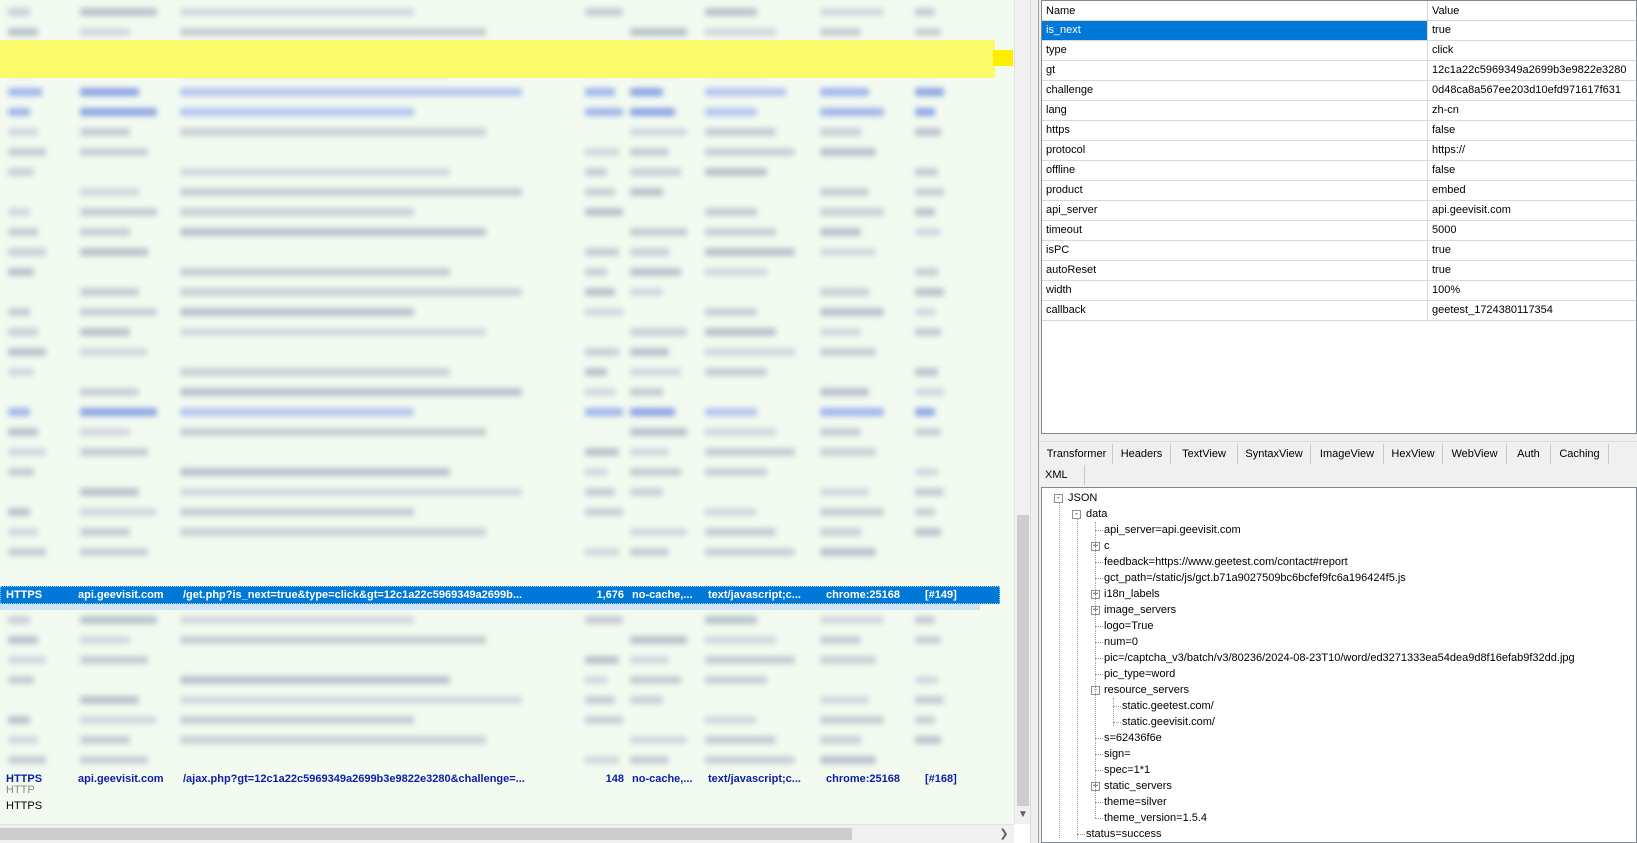 Image resolution: width=1637 pixels, height=843 pixels. Describe the element at coordinates (1132, 594) in the screenshot. I see `json-node: i18n_labels` at that location.